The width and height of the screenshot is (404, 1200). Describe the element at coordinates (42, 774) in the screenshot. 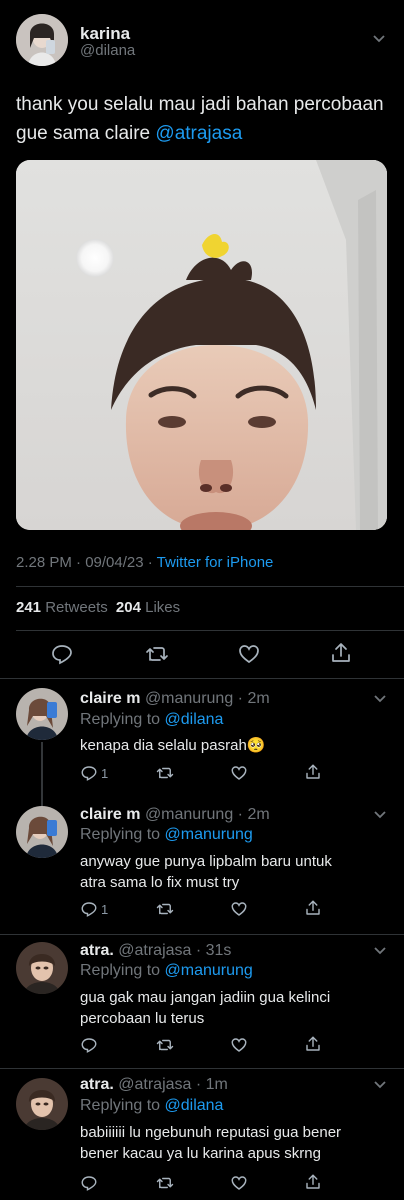

I see `thread-line` at that location.